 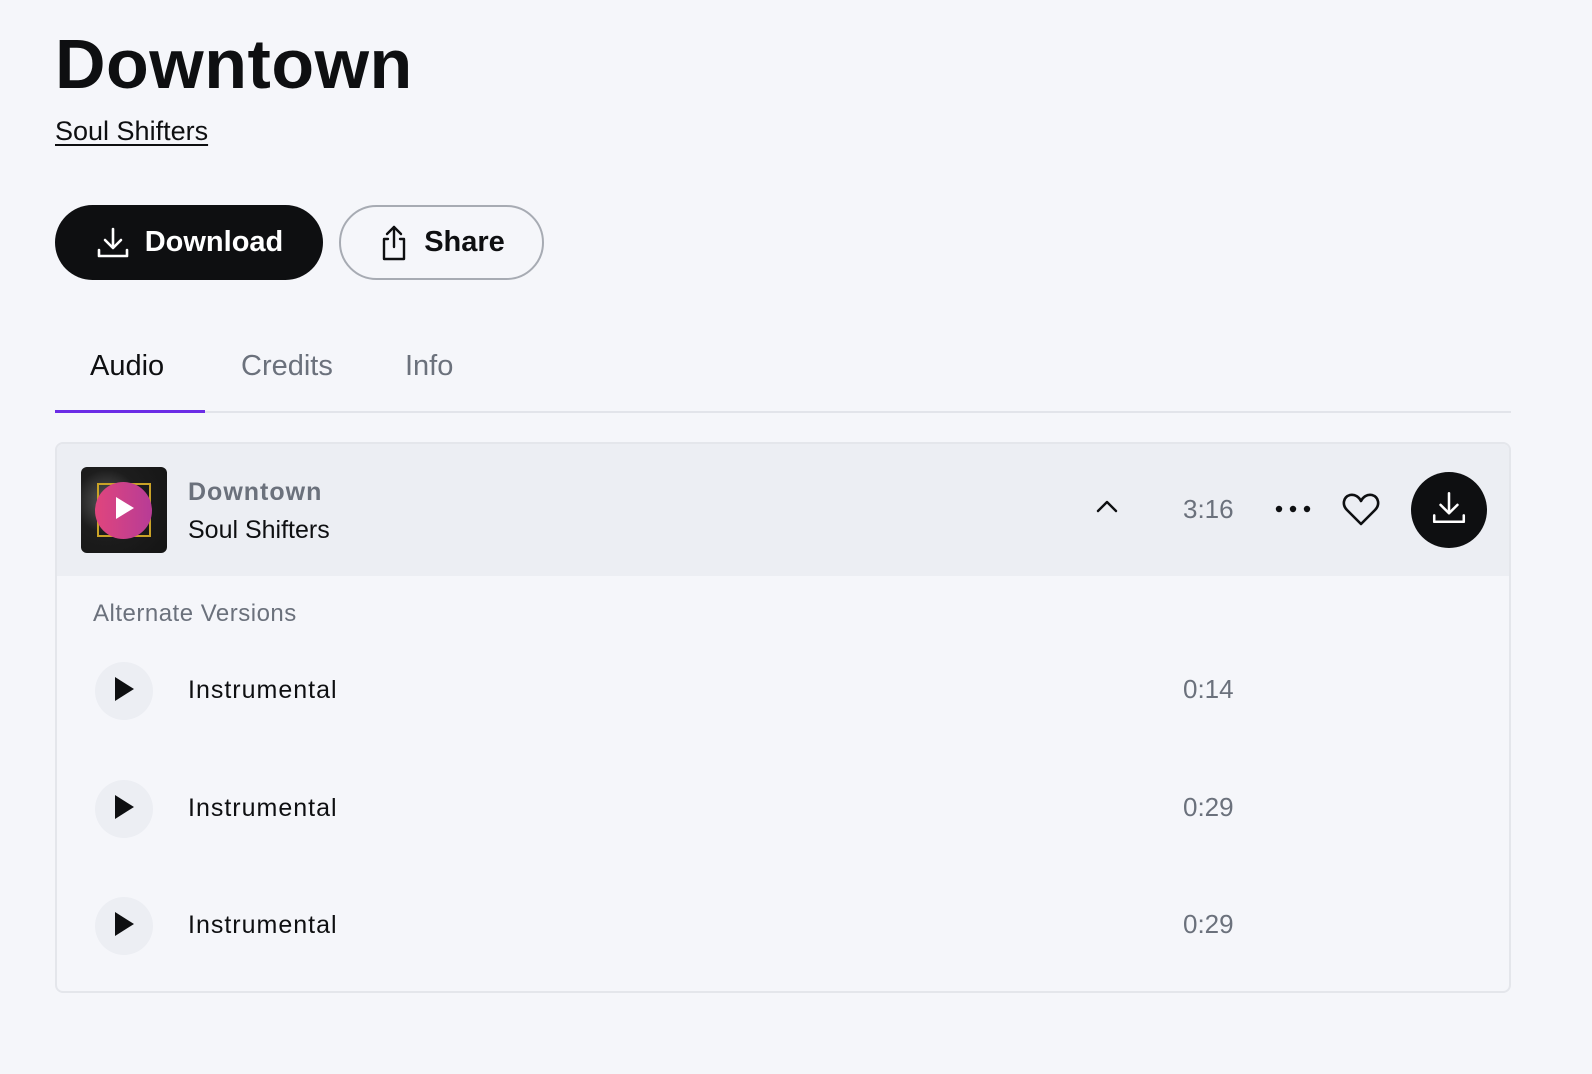 I want to click on play-button, so click(x=123, y=510).